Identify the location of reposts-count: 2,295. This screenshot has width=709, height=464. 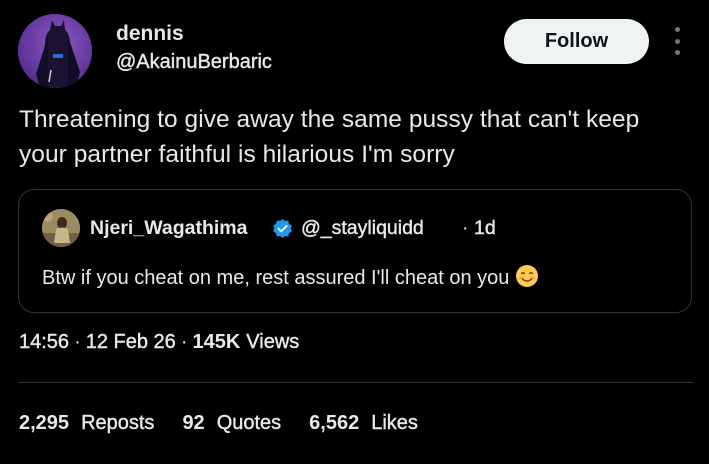
(44, 423).